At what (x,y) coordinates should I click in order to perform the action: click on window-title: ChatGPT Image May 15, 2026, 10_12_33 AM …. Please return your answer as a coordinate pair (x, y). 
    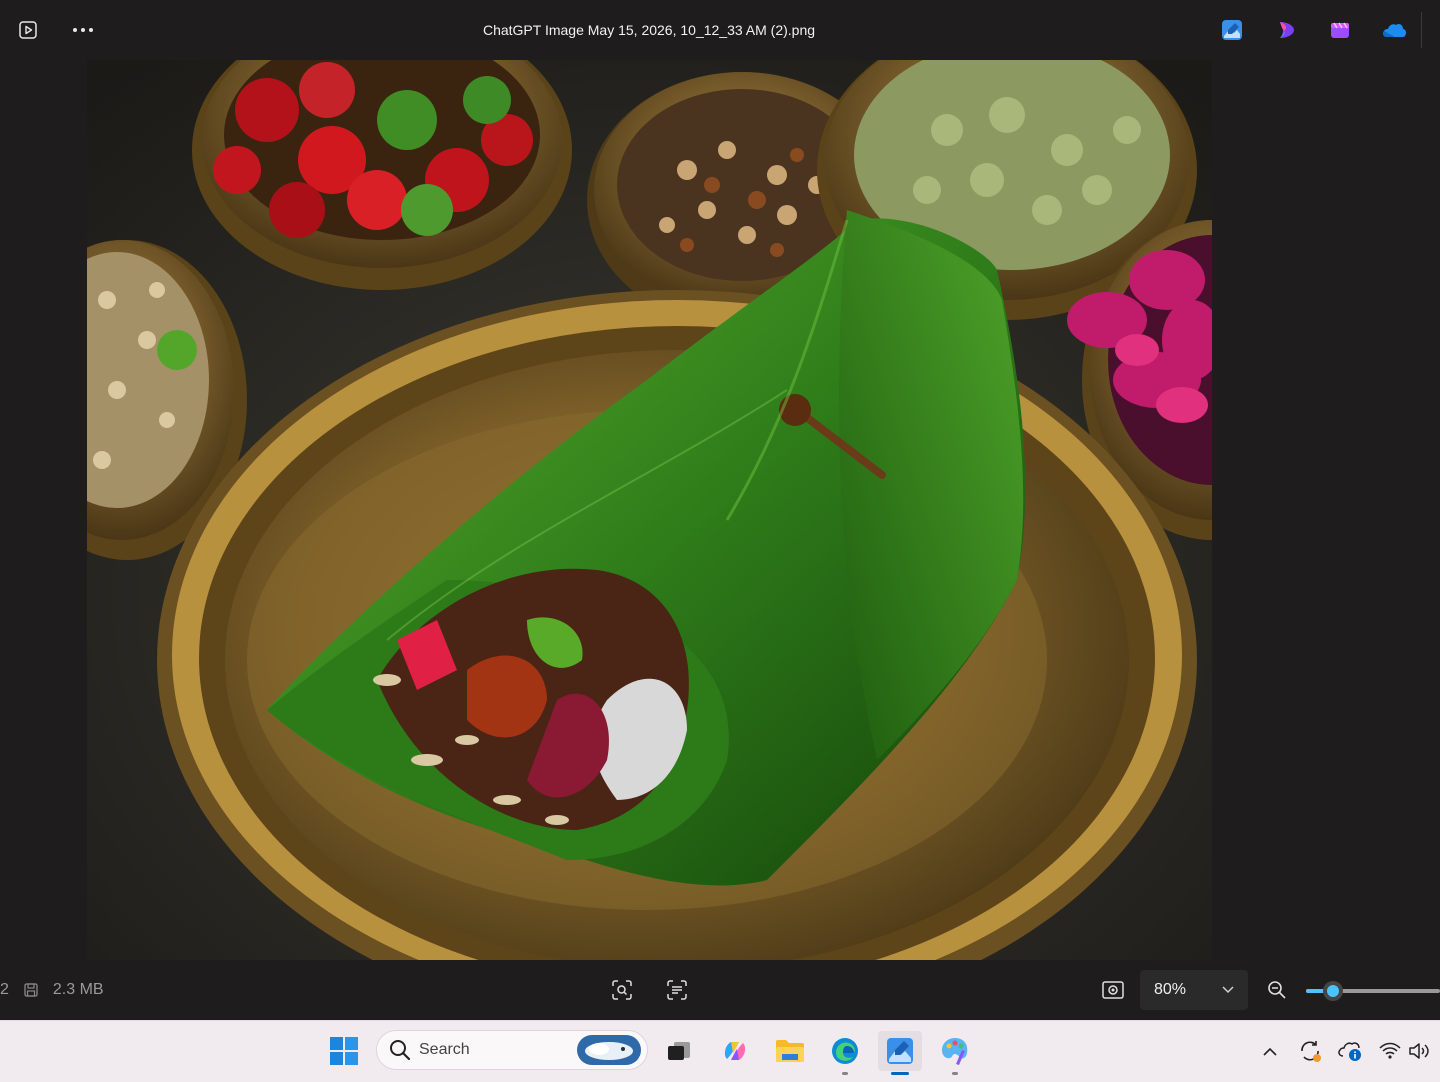
    Looking at the image, I should click on (649, 30).